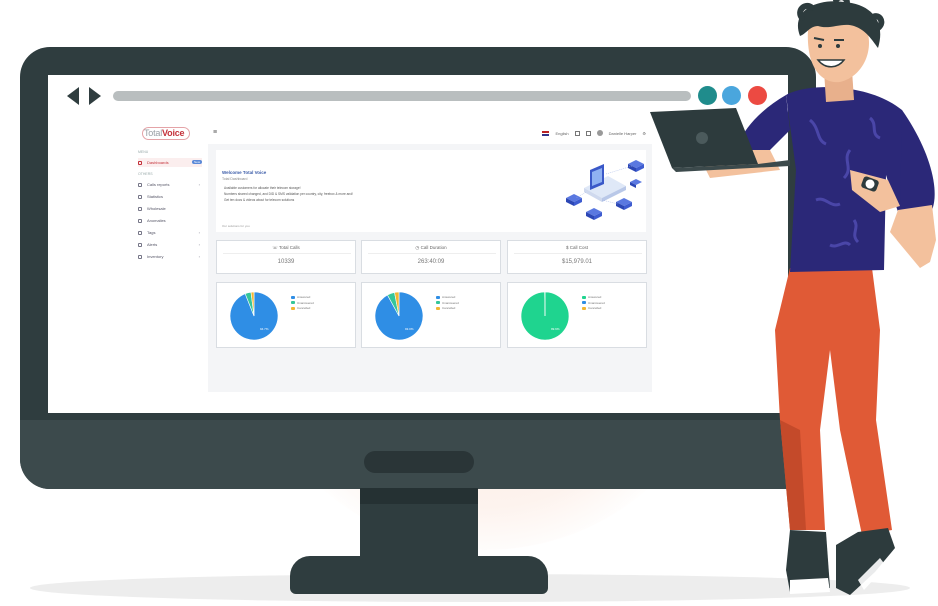 The image size is (938, 606). Describe the element at coordinates (577, 133) in the screenshot. I see `apps-icon` at that location.